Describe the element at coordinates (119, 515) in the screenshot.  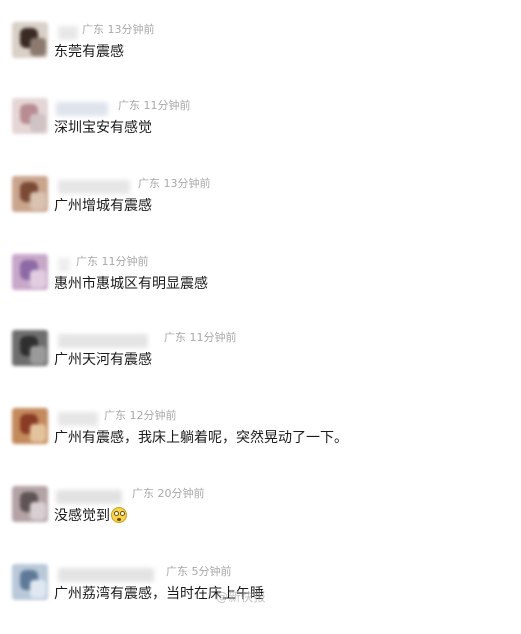
I see `dizzy-face-emoji-icon` at that location.